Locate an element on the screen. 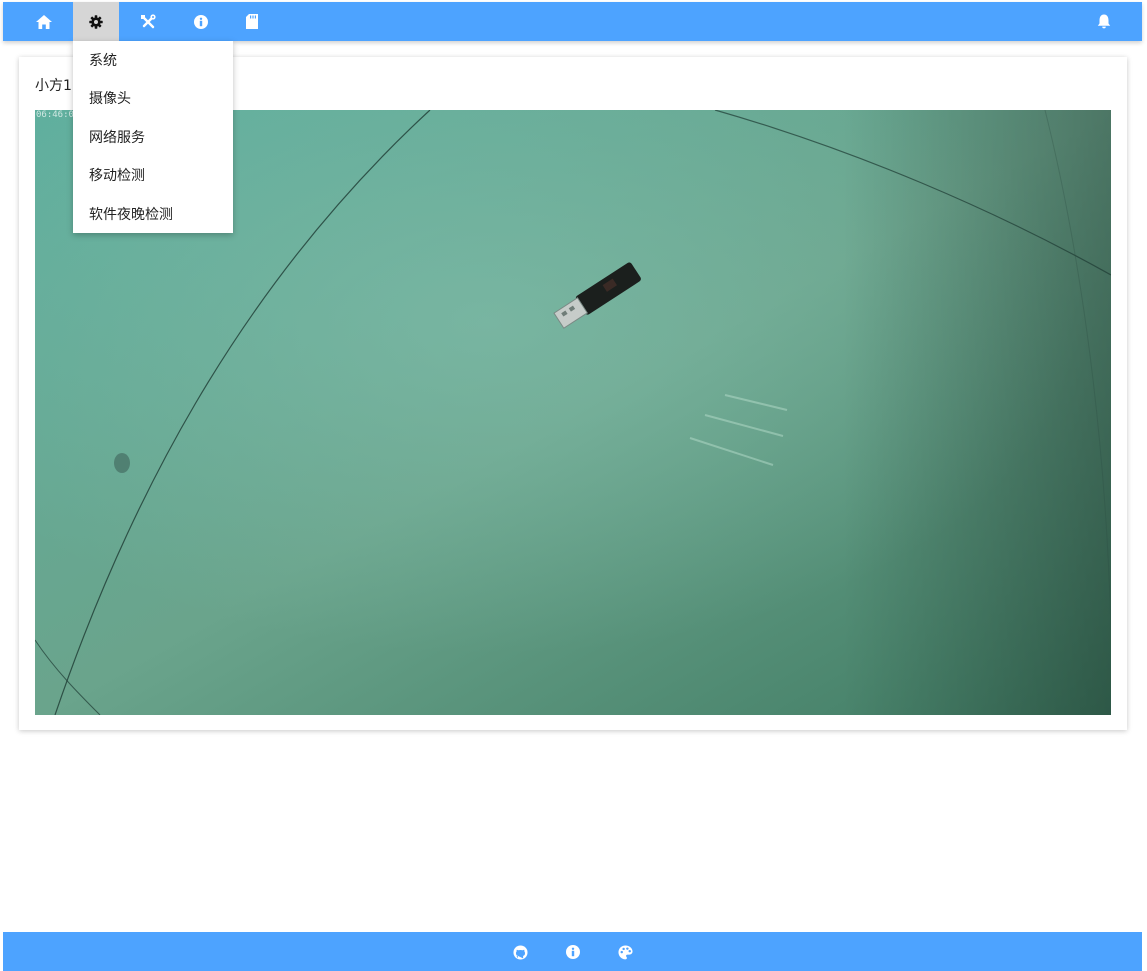  about-button is located at coordinates (201, 21).